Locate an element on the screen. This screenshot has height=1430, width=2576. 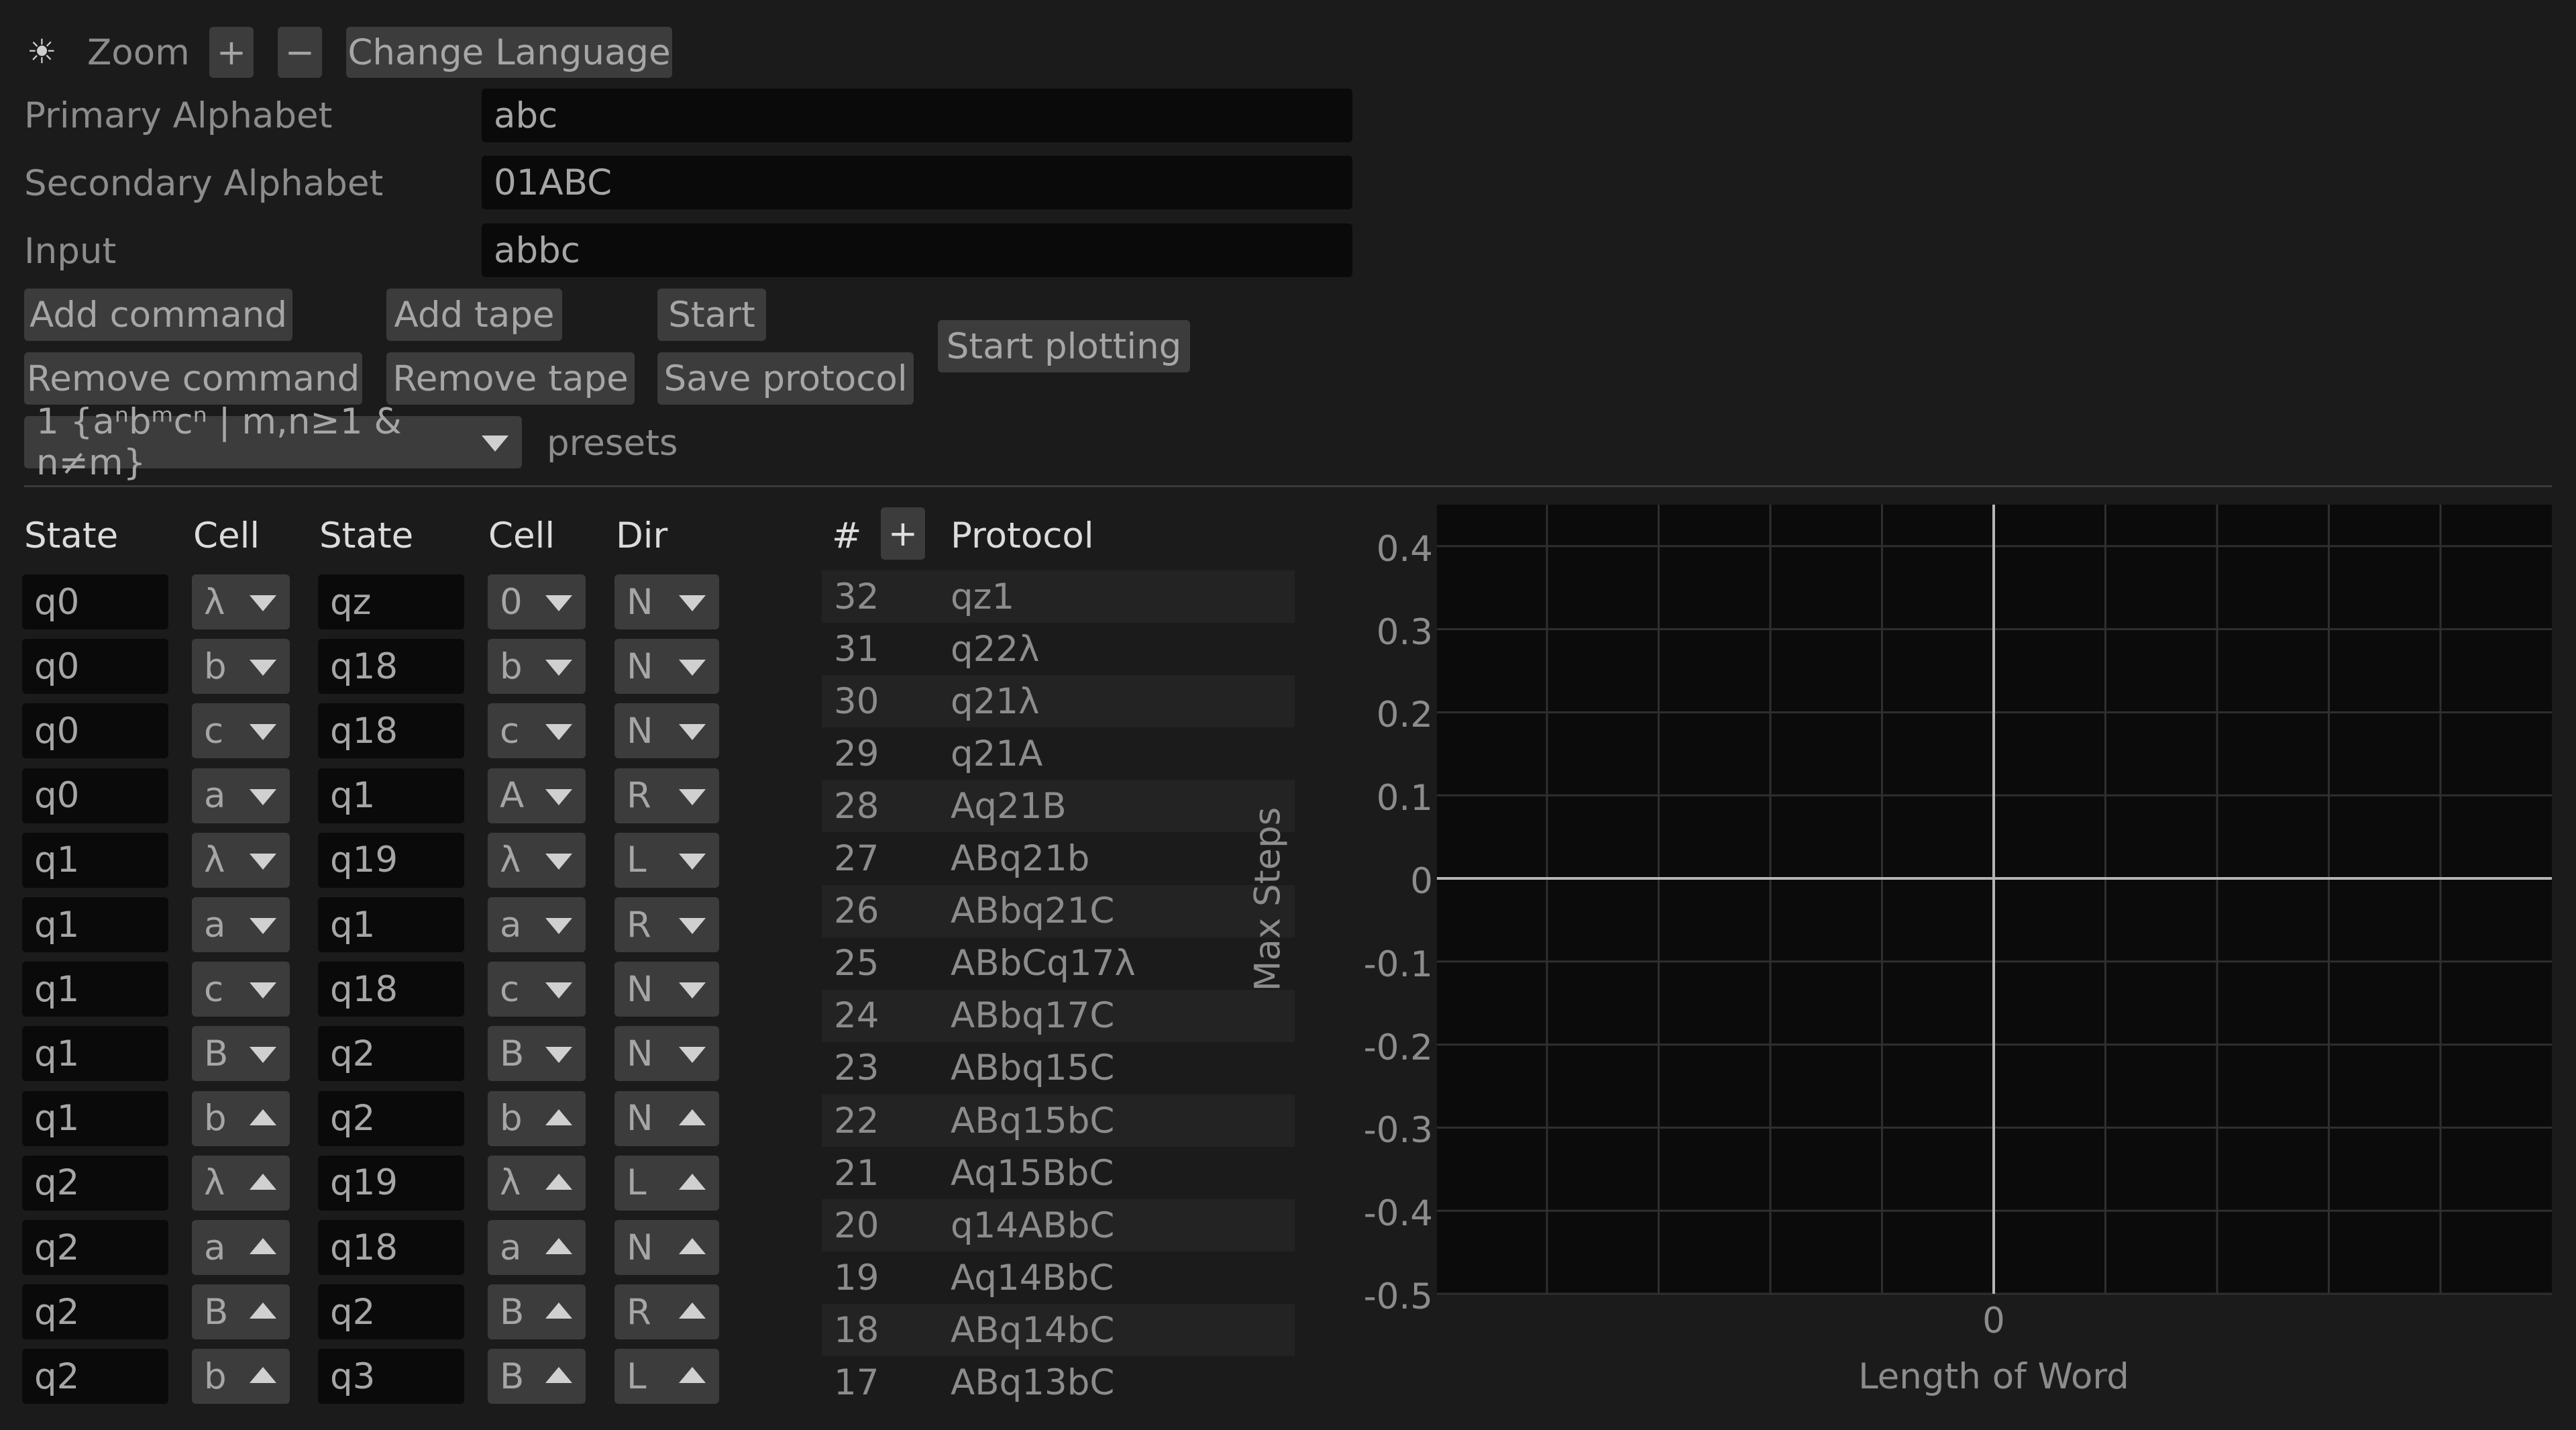
y-tick-label: 0.3 is located at coordinates (1404, 632).